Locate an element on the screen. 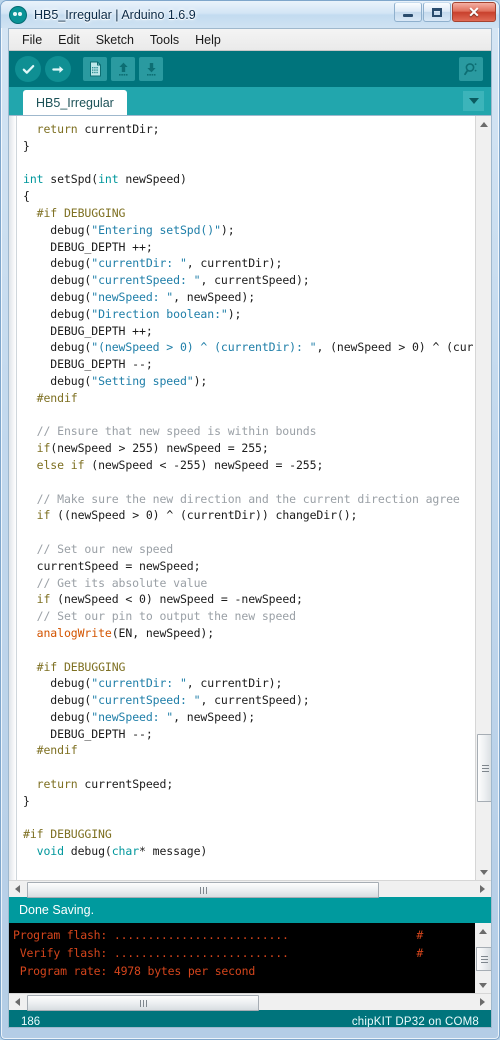 The image size is (500, 1040). up-arrow-icon is located at coordinates (123, 69).